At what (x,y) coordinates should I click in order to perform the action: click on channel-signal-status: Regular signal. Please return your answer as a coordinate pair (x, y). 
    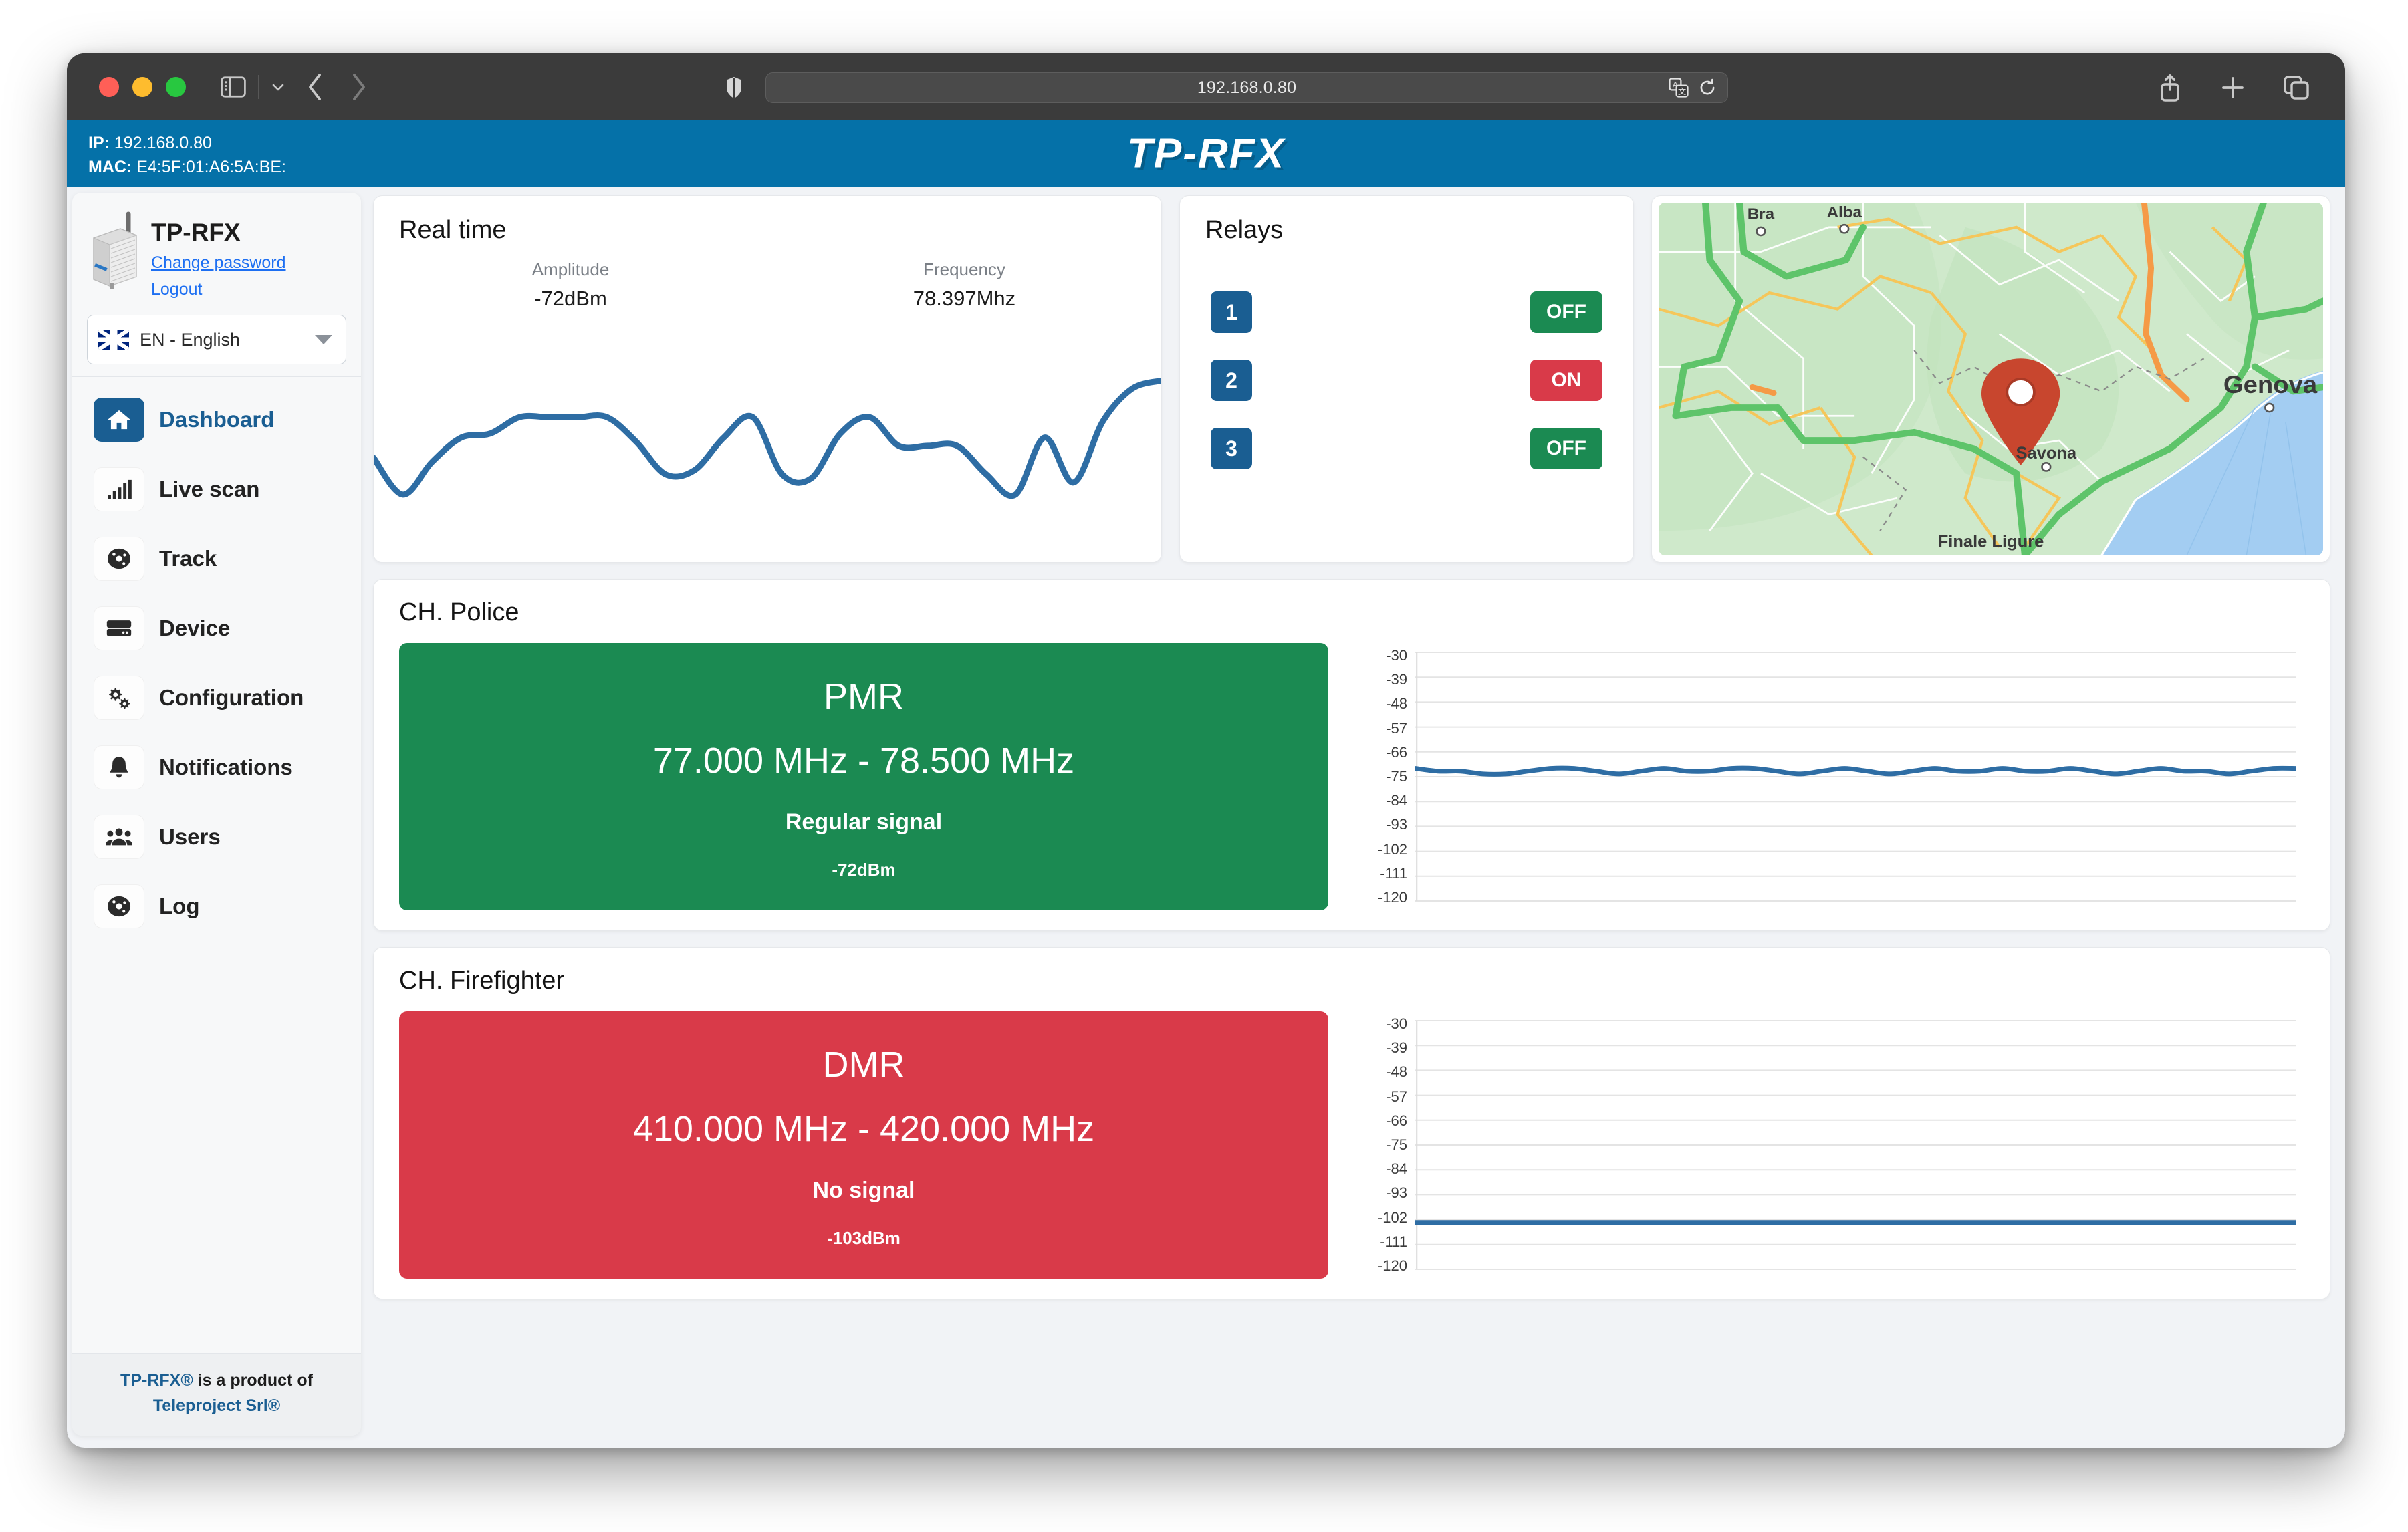
    Looking at the image, I should click on (864, 822).